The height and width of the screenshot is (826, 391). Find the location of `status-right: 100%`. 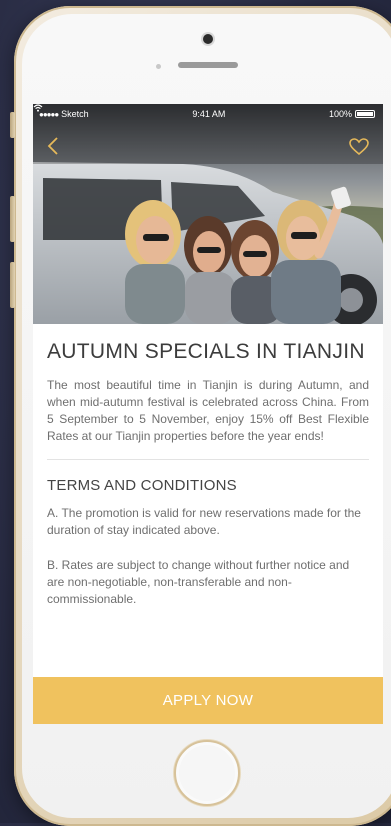

status-right: 100% is located at coordinates (352, 114).